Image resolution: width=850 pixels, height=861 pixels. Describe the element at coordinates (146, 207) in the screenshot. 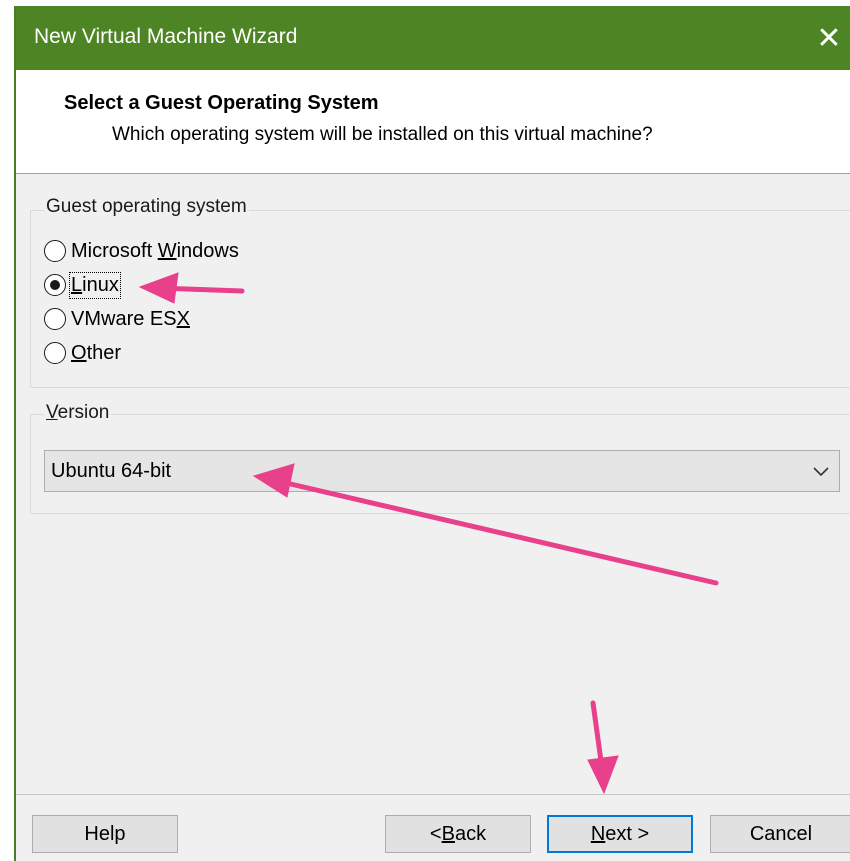

I see `guest-os-group-label: Guest operating system` at that location.